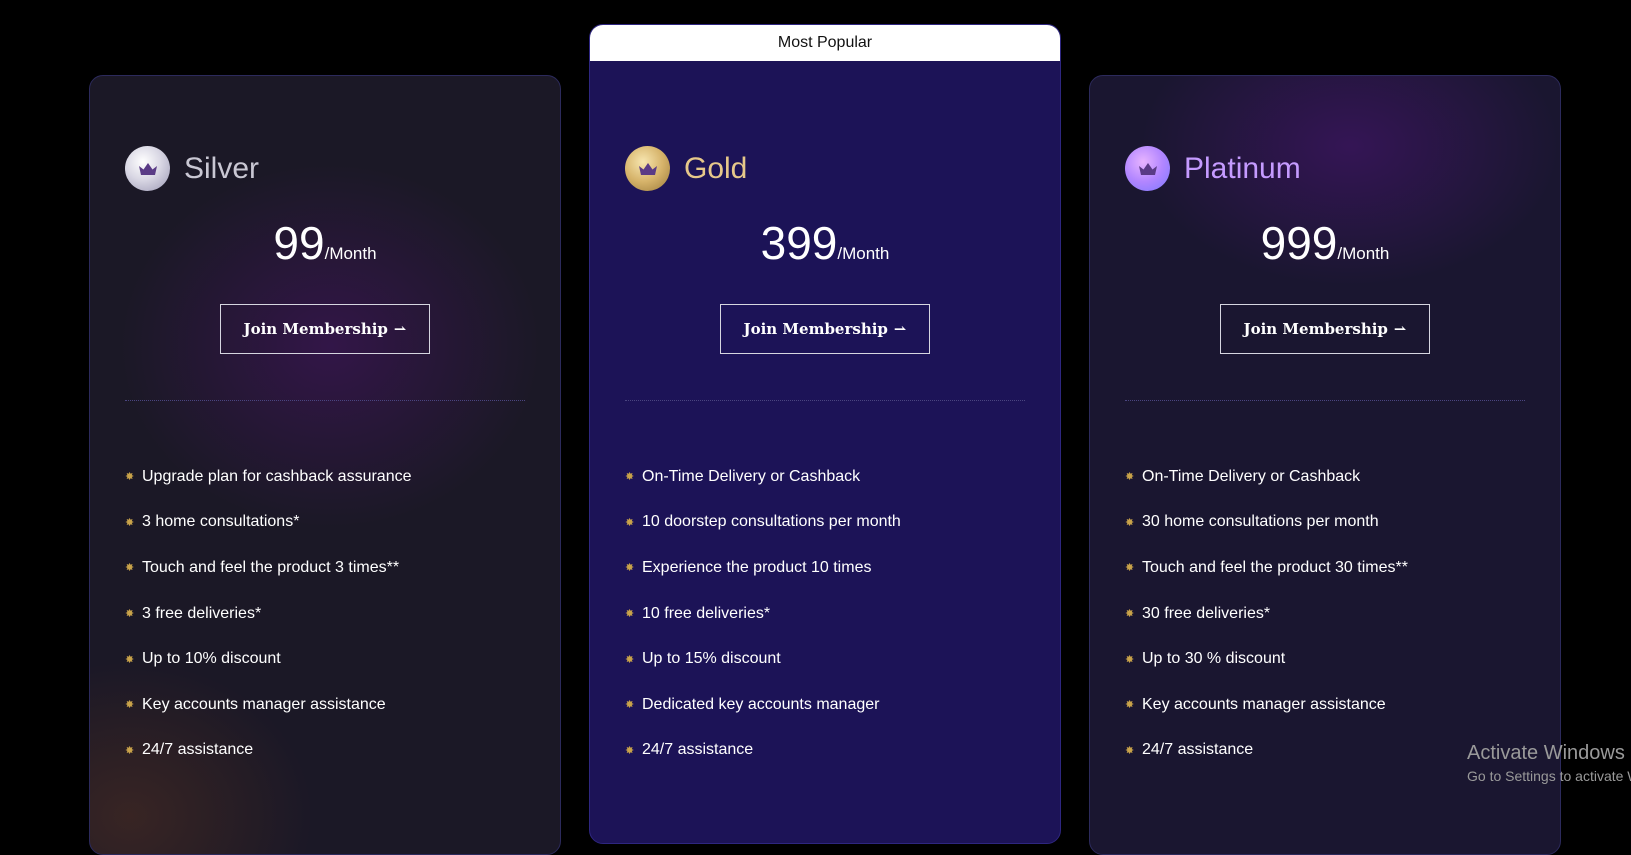 The width and height of the screenshot is (1631, 855). Describe the element at coordinates (222, 168) in the screenshot. I see `plan-name: Silver` at that location.